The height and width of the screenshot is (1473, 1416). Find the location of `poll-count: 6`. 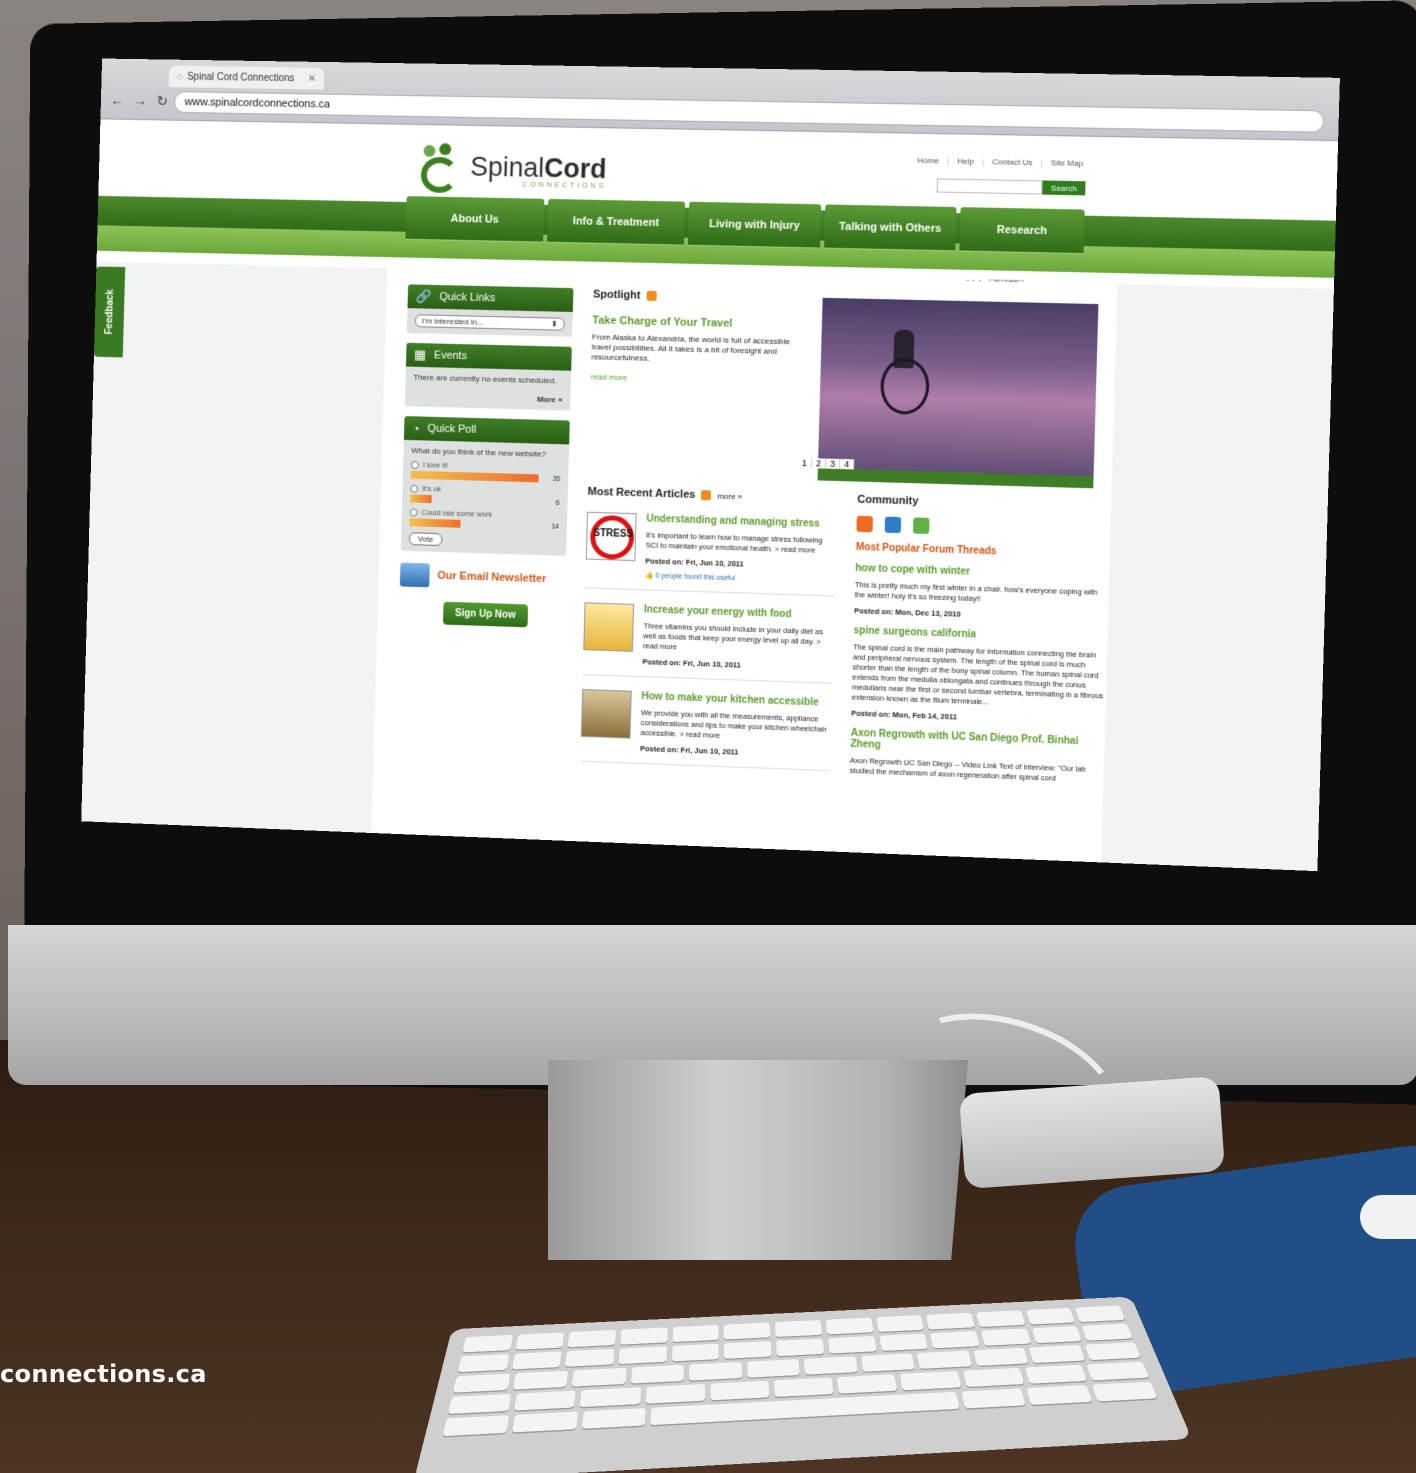

poll-count: 6 is located at coordinates (557, 503).